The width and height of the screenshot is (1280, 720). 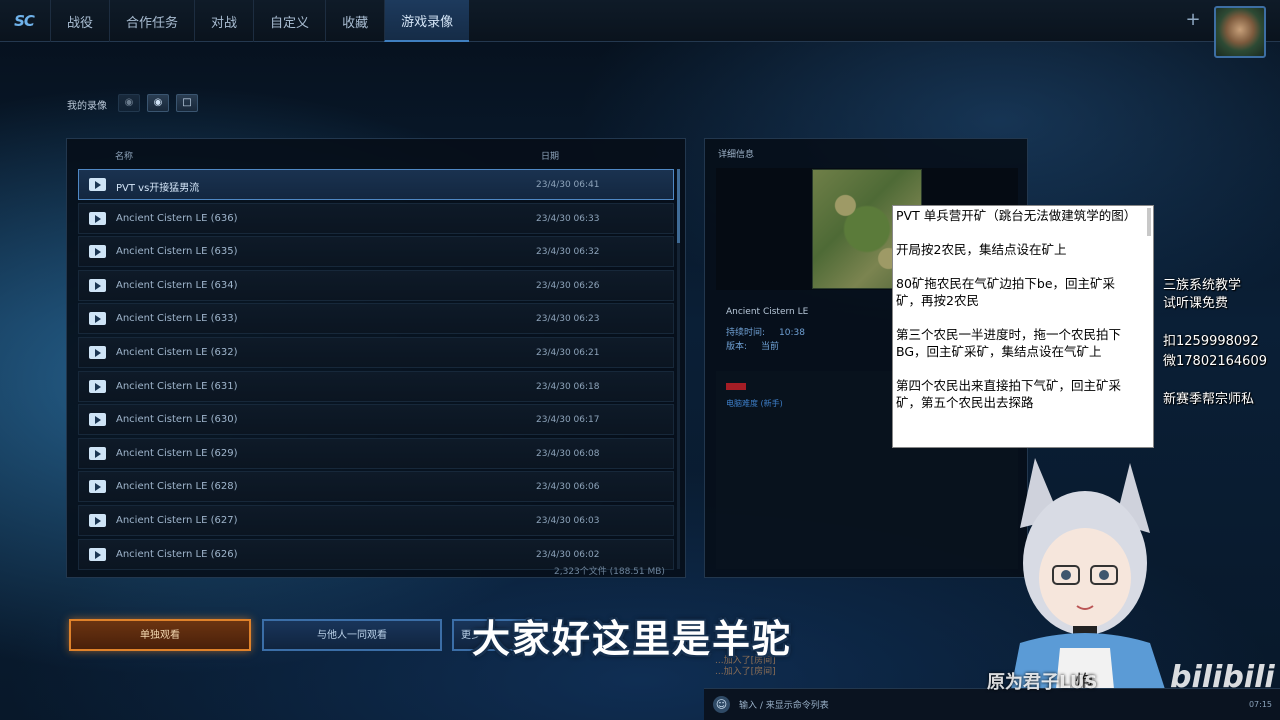 What do you see at coordinates (568, 285) in the screenshot?
I see `replay-date: 23/4/30 06:26` at bounding box center [568, 285].